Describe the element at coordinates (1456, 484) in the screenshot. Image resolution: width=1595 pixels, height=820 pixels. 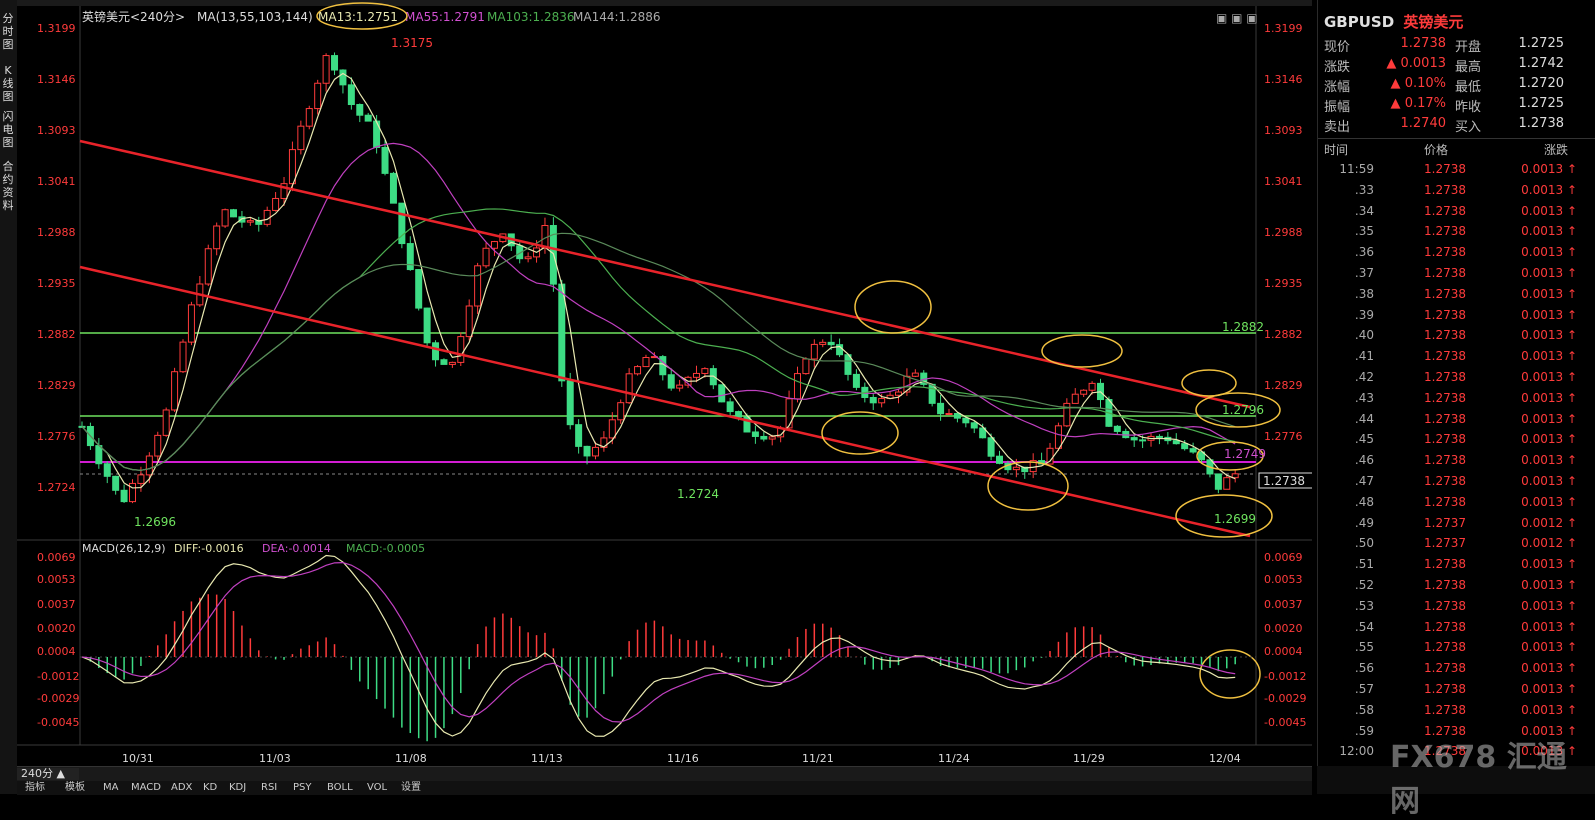
I see `tick-row: .47 1.2738 0.0013 ↑` at that location.